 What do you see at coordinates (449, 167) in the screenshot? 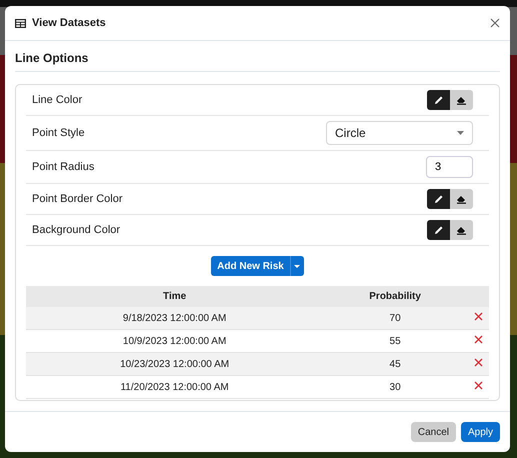
I see `radius-input-field: 3` at bounding box center [449, 167].